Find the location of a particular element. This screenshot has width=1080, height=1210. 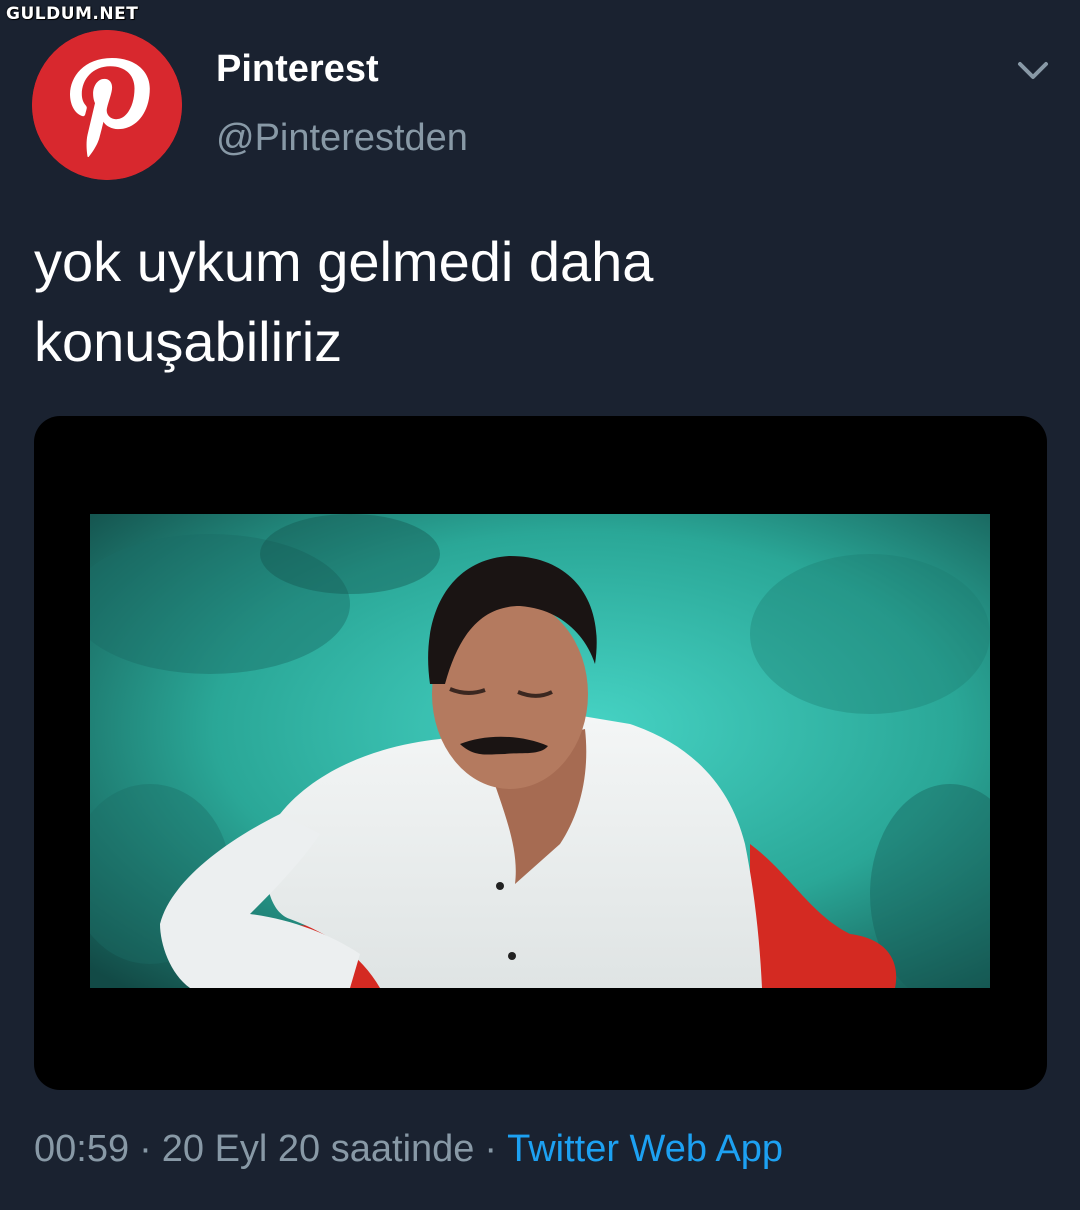

pinterest-logo-icon is located at coordinates (107, 105).